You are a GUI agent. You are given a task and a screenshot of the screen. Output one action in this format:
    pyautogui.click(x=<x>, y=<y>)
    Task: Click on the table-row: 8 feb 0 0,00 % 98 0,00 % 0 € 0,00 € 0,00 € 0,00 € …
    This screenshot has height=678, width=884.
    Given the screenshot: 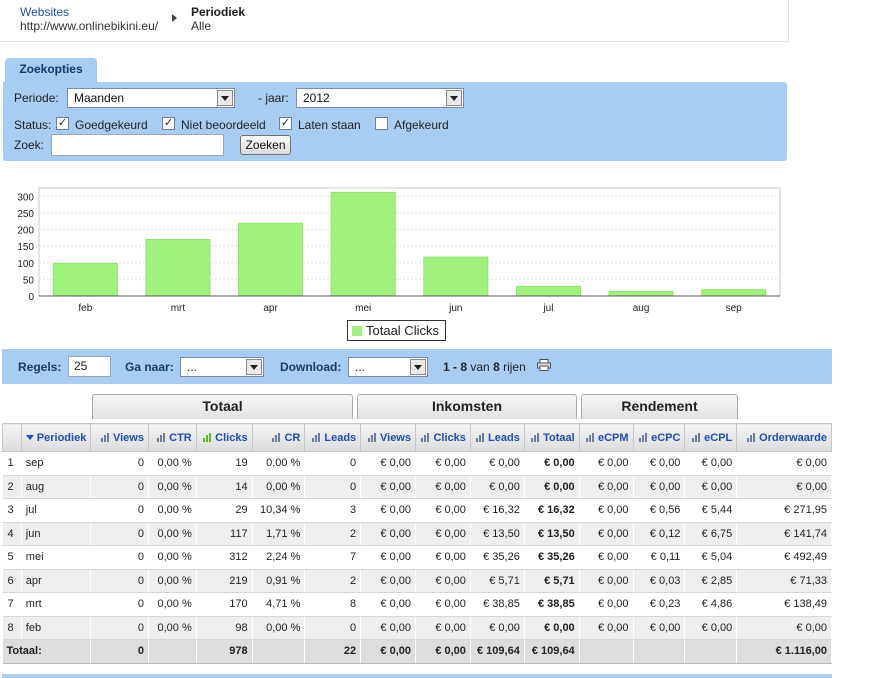 What is the action you would take?
    pyautogui.click(x=417, y=628)
    